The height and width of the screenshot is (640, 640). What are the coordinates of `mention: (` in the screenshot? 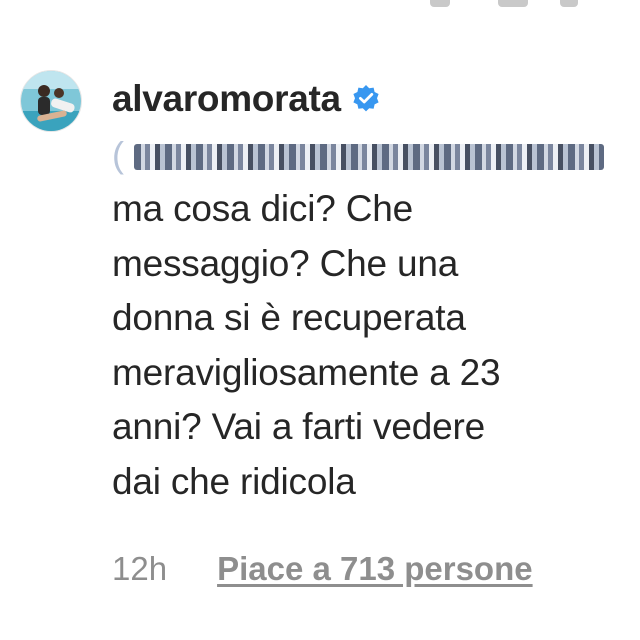 It's located at (372, 155).